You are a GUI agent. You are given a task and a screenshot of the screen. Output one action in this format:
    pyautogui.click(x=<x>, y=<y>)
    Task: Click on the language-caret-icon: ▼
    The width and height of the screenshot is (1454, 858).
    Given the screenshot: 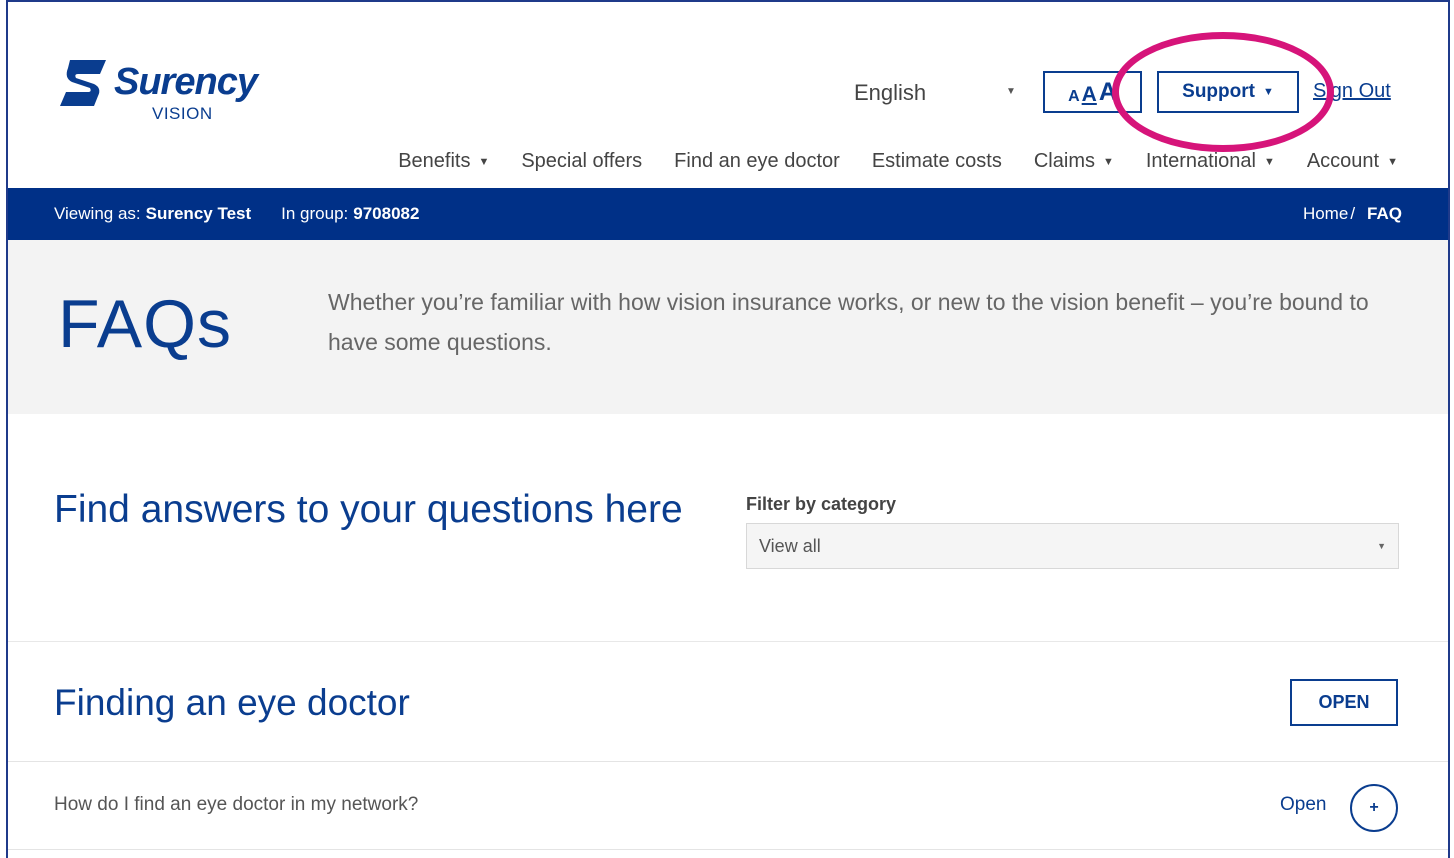 What is the action you would take?
    pyautogui.click(x=1011, y=91)
    